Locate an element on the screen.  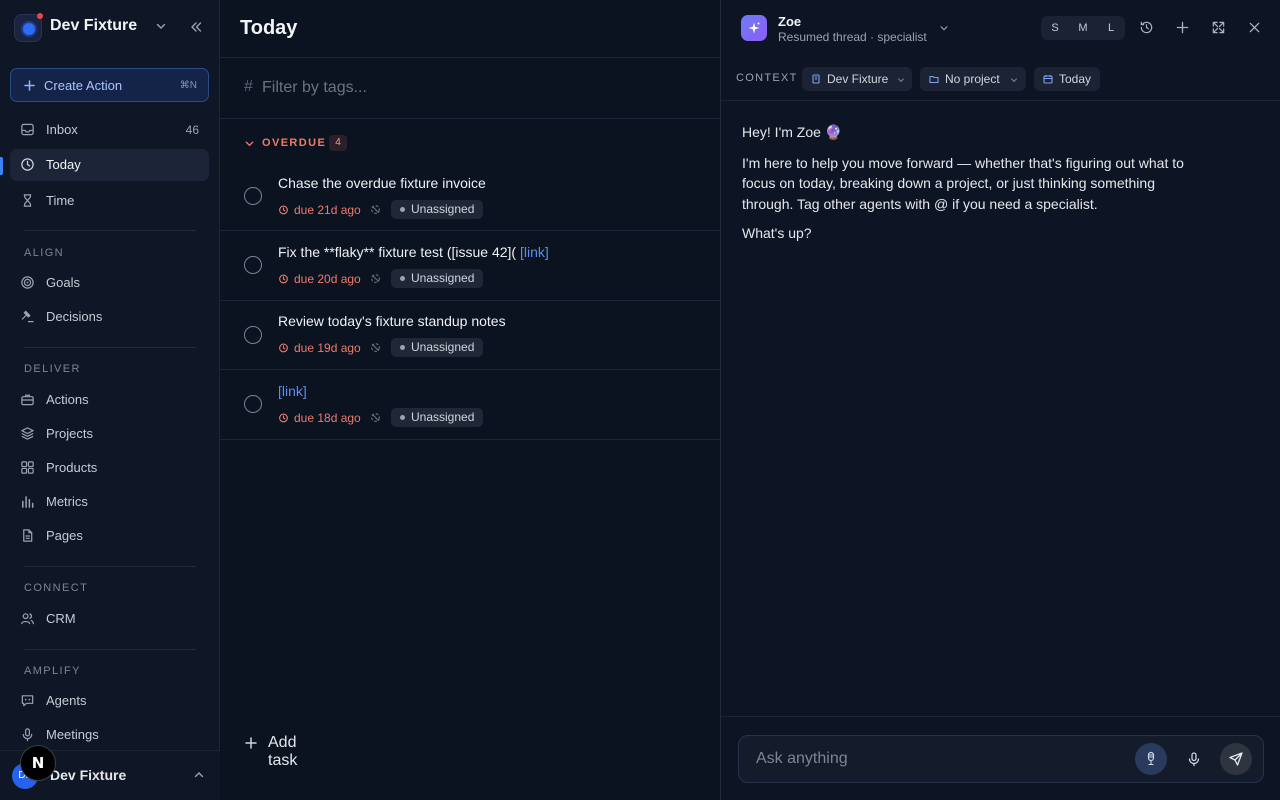
size-small-button: S is located at coordinates (1055, 28).